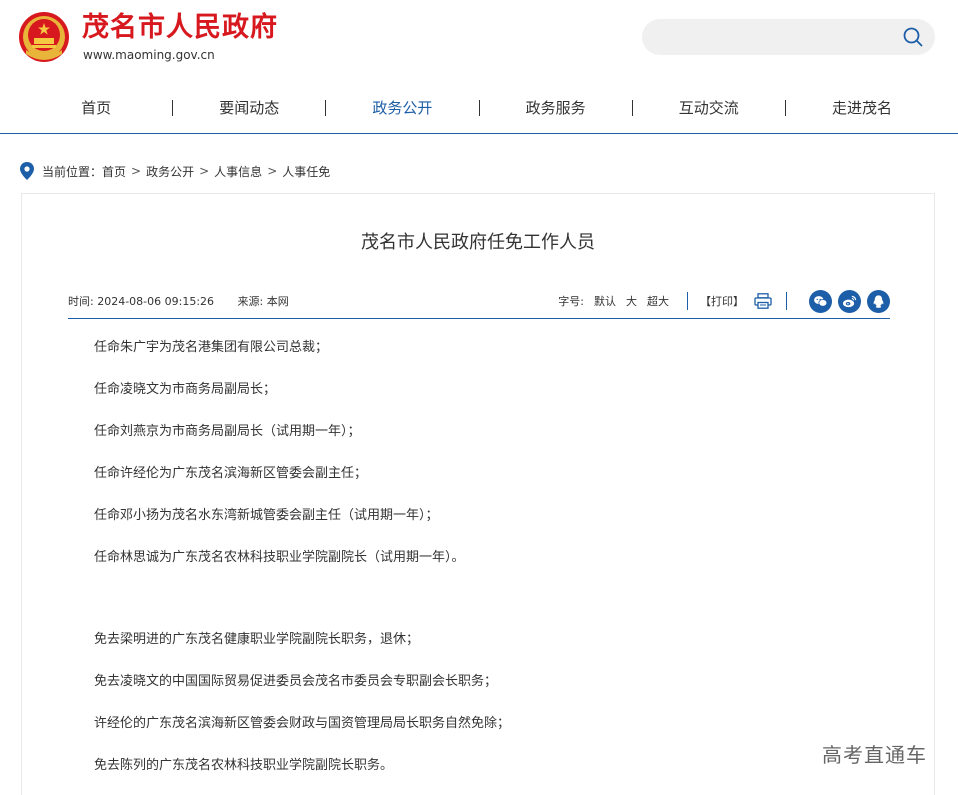  I want to click on nav-item-news: 要闻动态, so click(249, 108).